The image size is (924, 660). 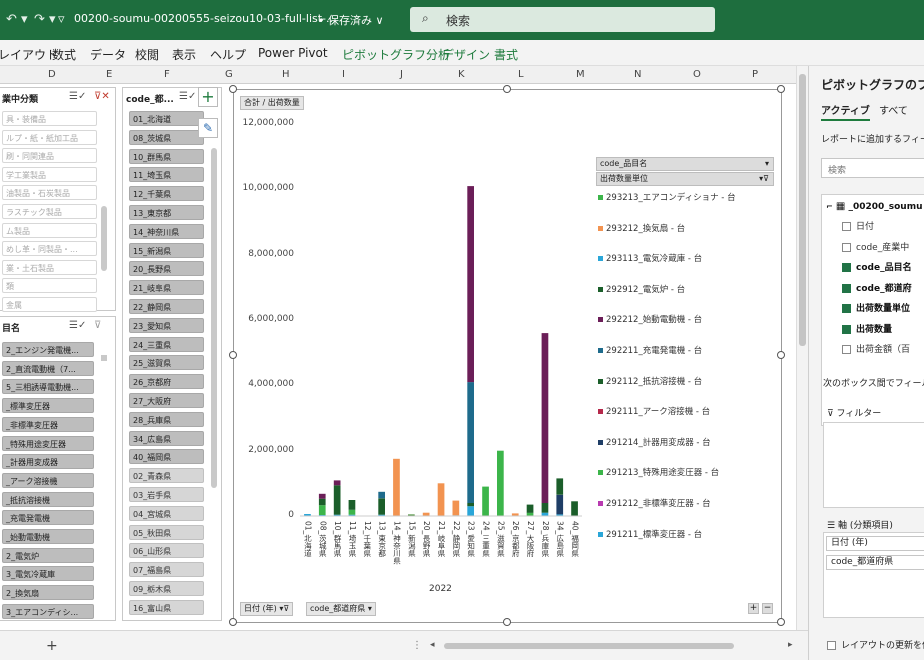 I want to click on slicer-item: 11_埼玉県, so click(x=166, y=175).